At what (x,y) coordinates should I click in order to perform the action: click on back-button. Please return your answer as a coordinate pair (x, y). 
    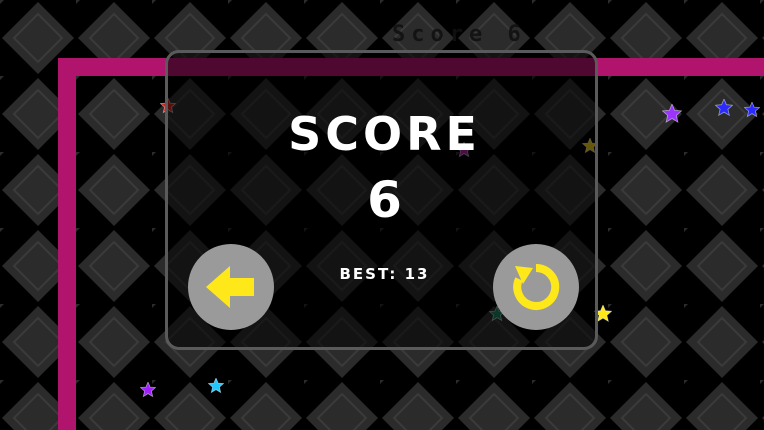
    Looking at the image, I should click on (231, 287).